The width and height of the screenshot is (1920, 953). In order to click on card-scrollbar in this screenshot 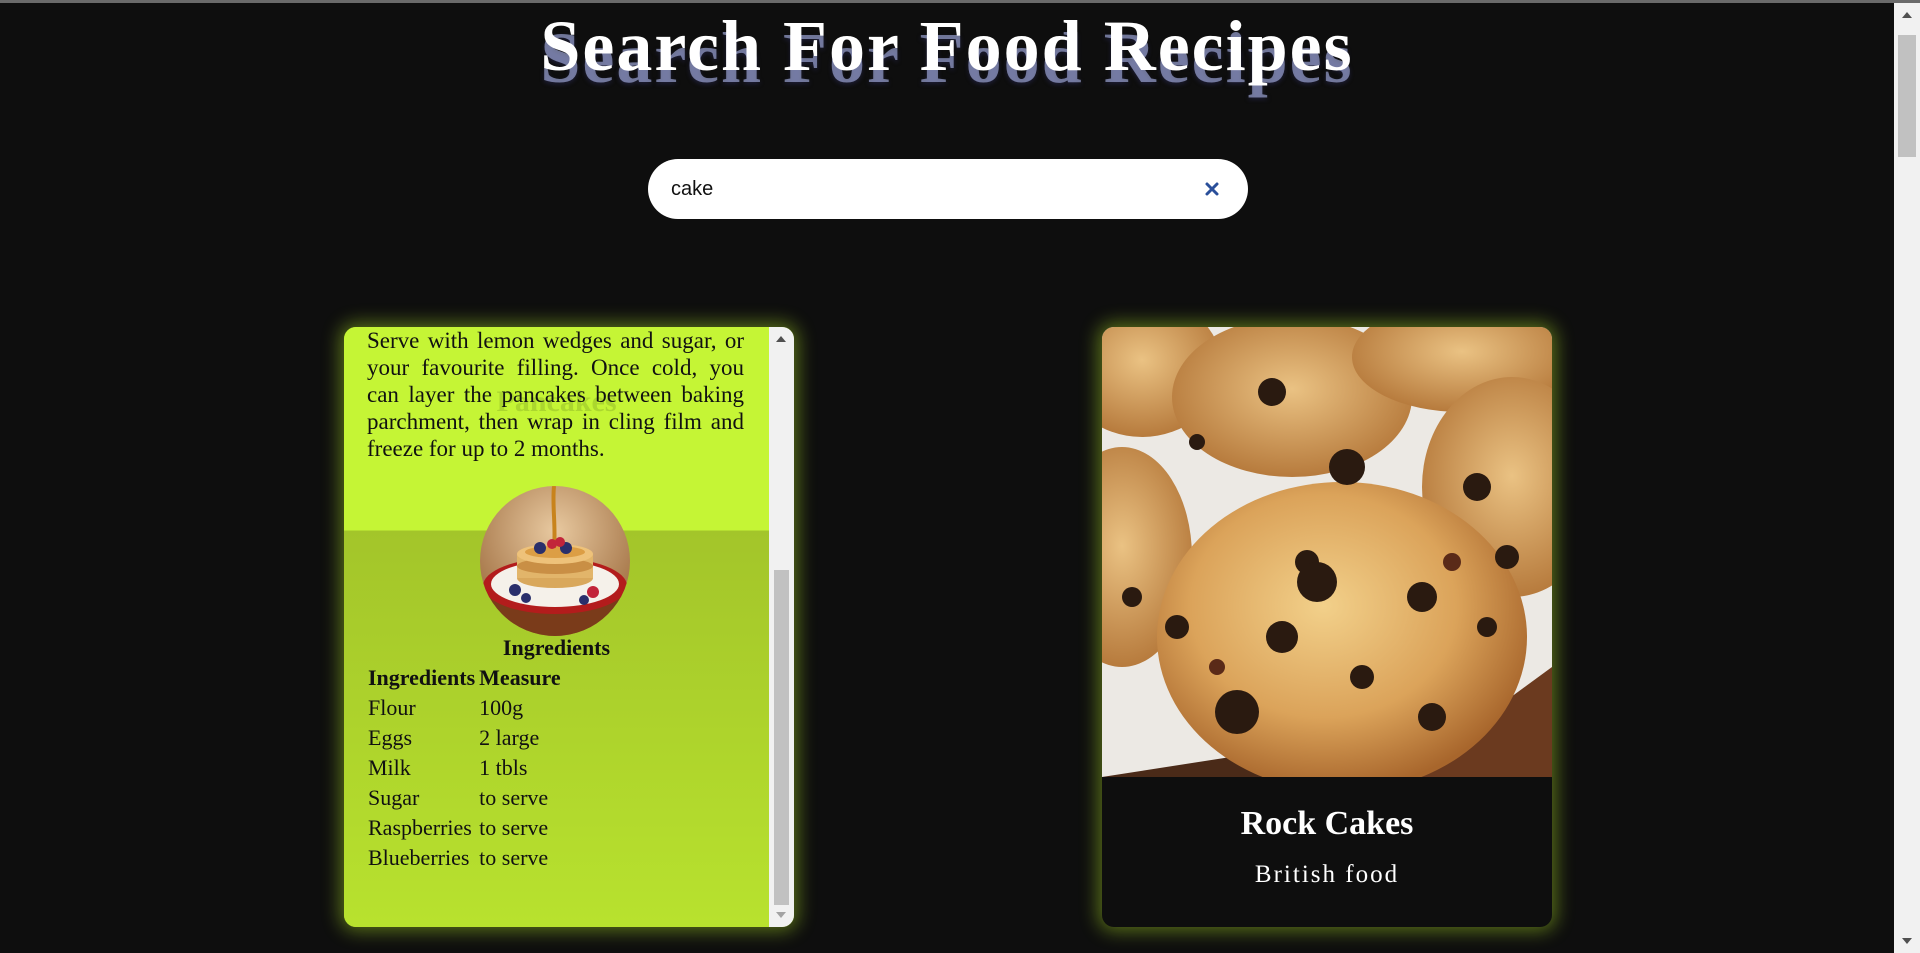, I will do `click(781, 627)`.